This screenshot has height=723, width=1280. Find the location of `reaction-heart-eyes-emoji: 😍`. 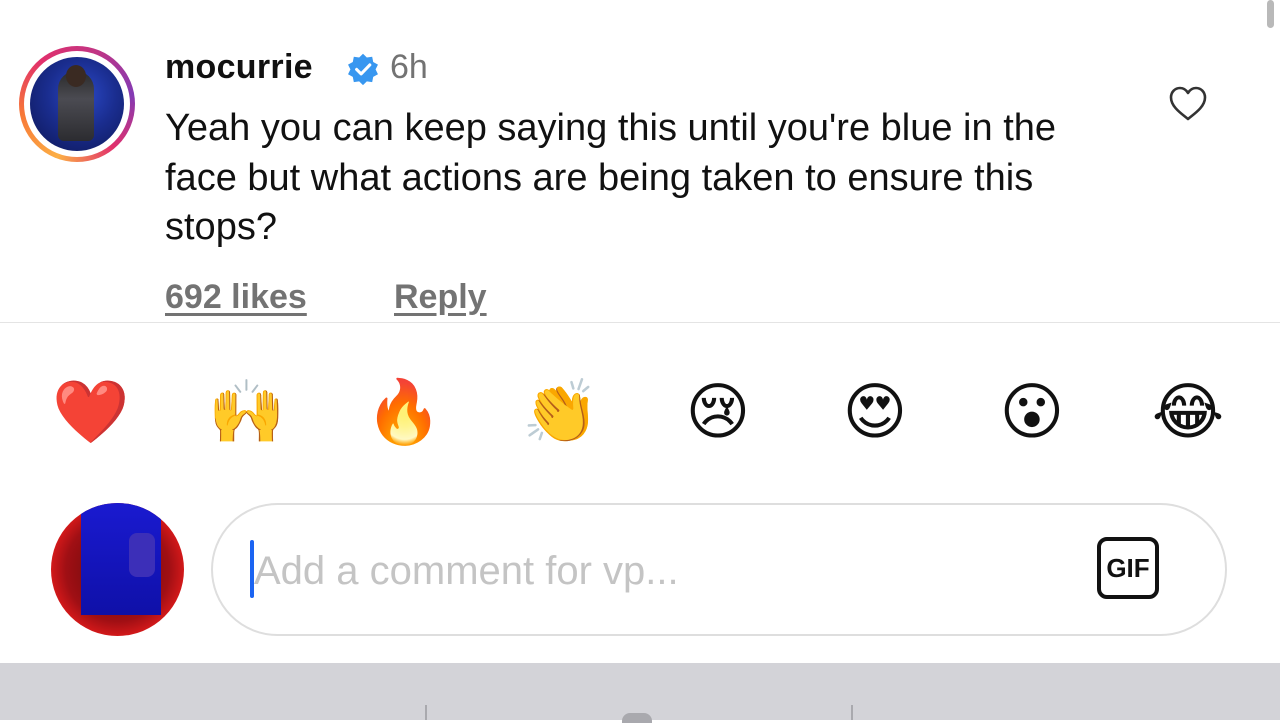

reaction-heart-eyes-emoji: 😍 is located at coordinates (875, 412).